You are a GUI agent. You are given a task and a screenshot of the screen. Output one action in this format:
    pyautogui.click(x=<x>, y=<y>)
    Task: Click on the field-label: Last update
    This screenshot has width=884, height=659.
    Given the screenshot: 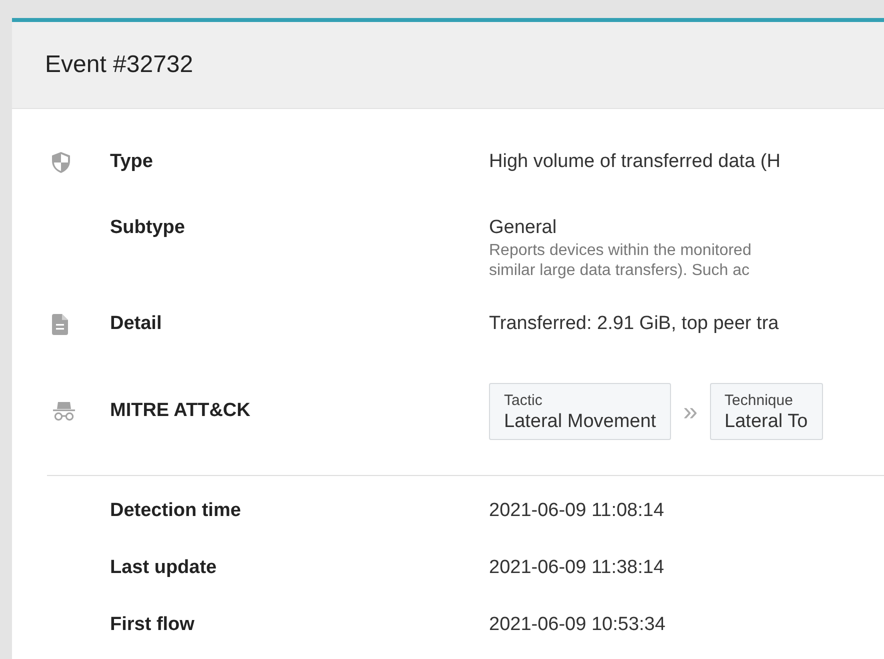 What is the action you would take?
    pyautogui.click(x=163, y=568)
    